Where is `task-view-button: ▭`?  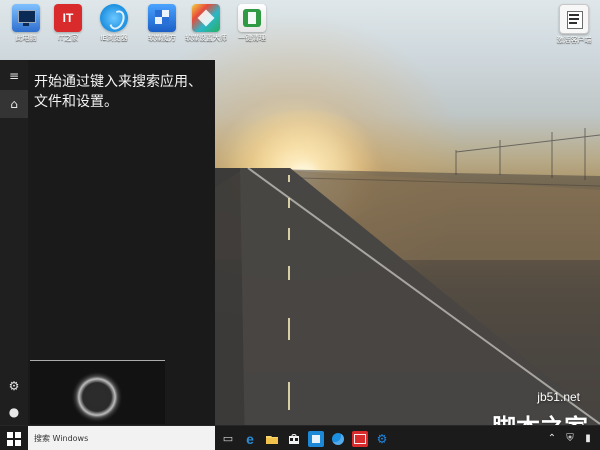 task-view-button: ▭ is located at coordinates (228, 439).